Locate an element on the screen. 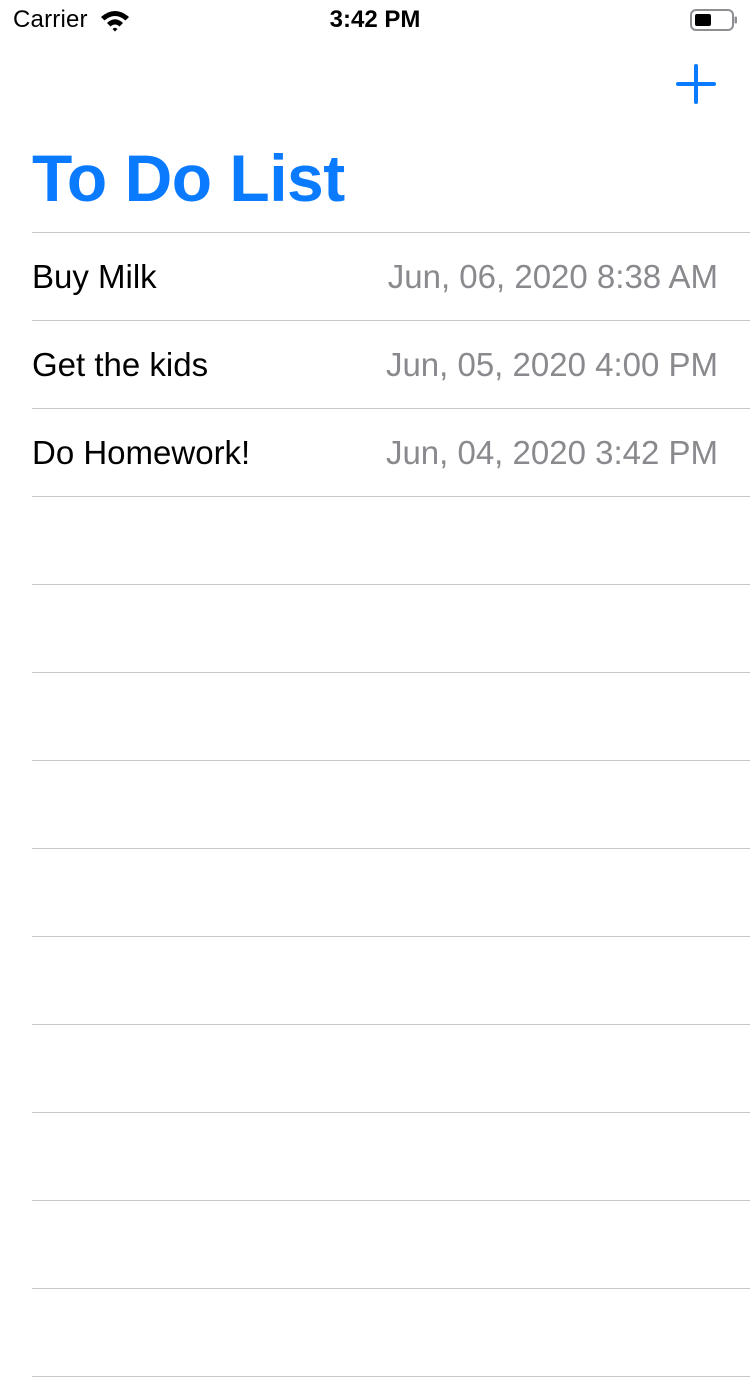 This screenshot has height=1377, width=750. plus-icon is located at coordinates (696, 84).